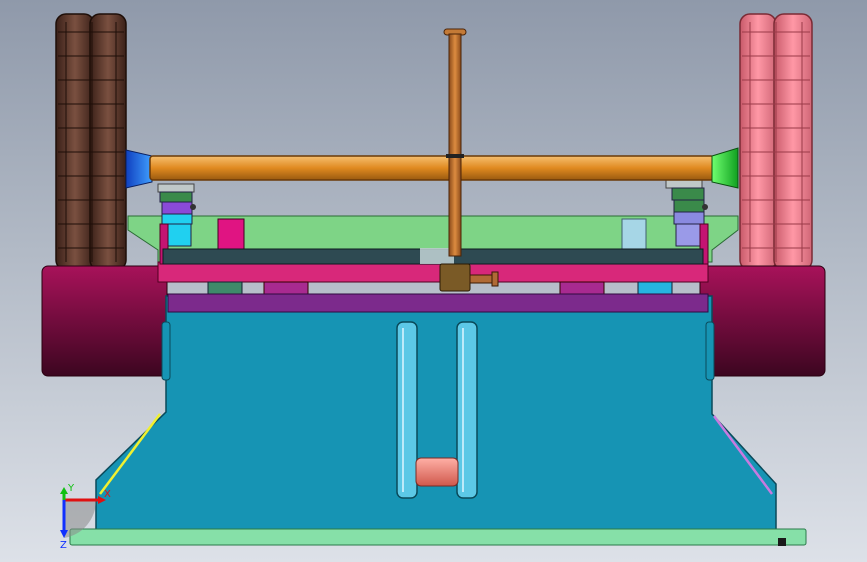 The width and height of the screenshot is (867, 562). Describe the element at coordinates (63, 545) in the screenshot. I see `z-axis-label: Z` at that location.